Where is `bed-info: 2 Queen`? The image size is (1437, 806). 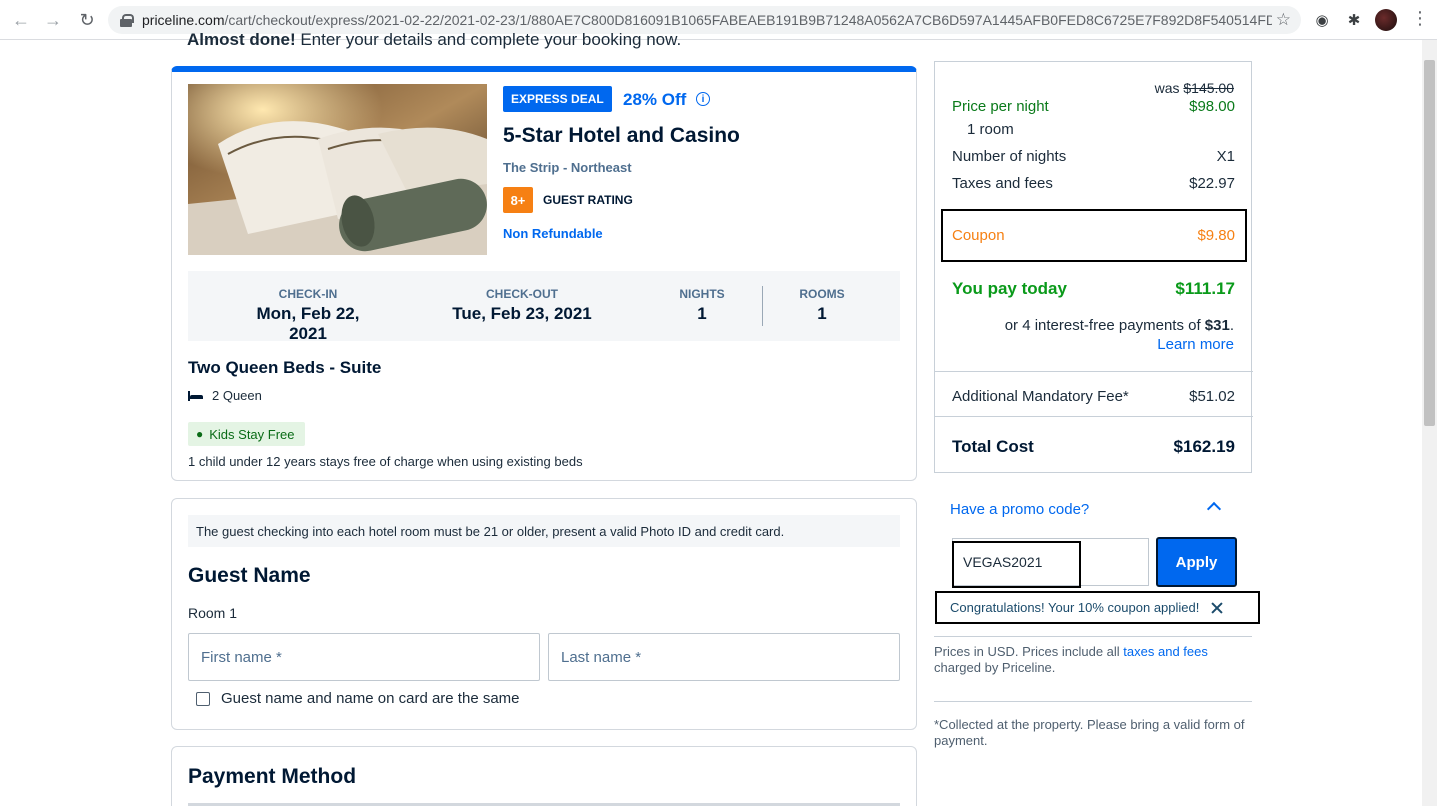
bed-info: 2 Queen is located at coordinates (225, 395).